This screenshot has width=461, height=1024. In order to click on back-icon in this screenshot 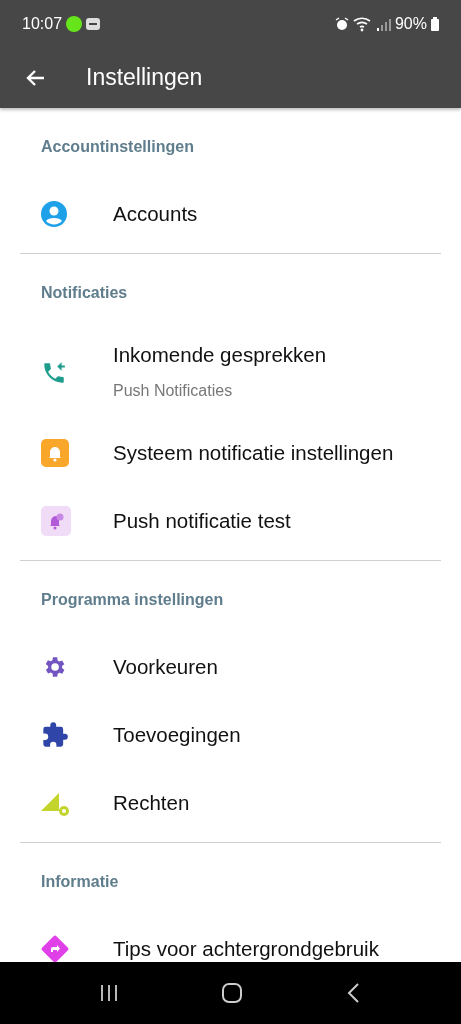, I will do `click(353, 993)`.